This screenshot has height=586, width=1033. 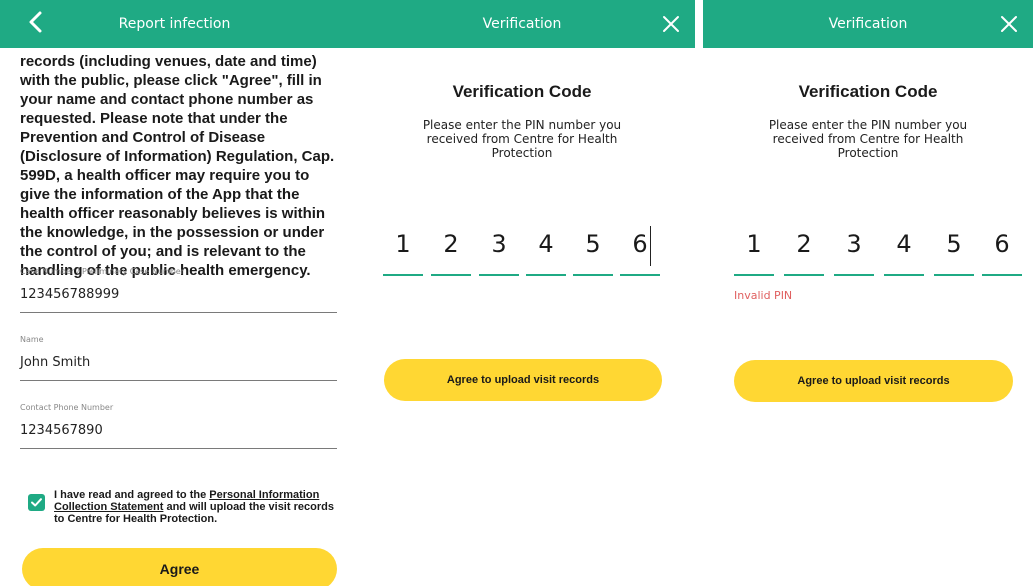 What do you see at coordinates (178, 295) in the screenshot?
I see `case-number-input: 123456788999` at bounding box center [178, 295].